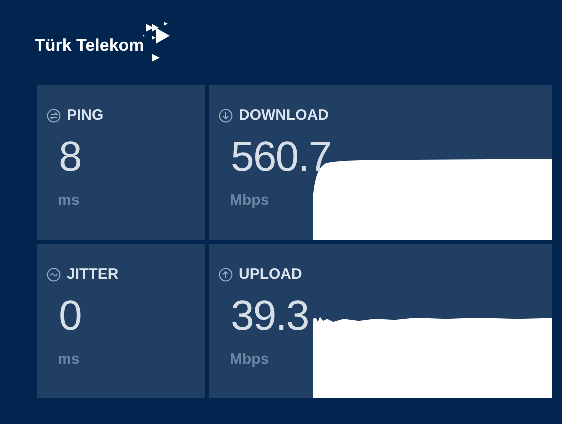  Describe the element at coordinates (85, 115) in the screenshot. I see `metric-label: PING` at that location.